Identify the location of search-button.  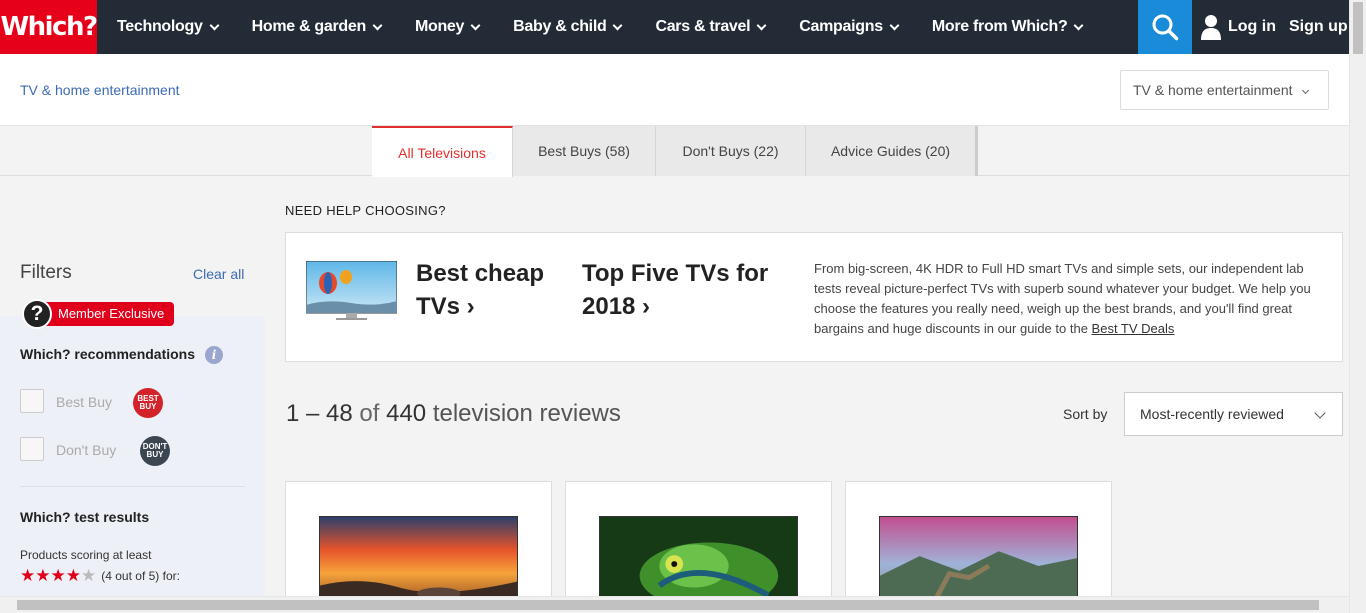
(1165, 27).